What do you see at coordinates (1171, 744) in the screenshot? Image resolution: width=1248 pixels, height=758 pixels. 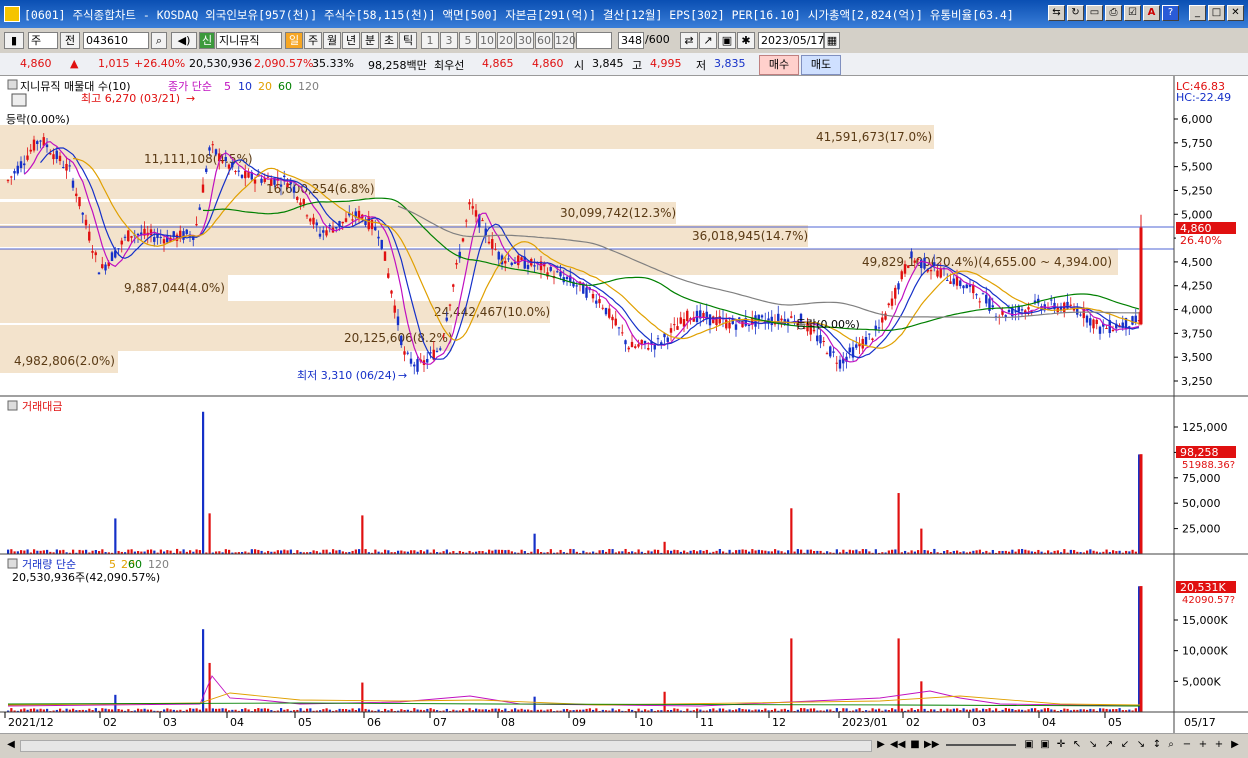 I see `zoom-out-icon: ⌕` at bounding box center [1171, 744].